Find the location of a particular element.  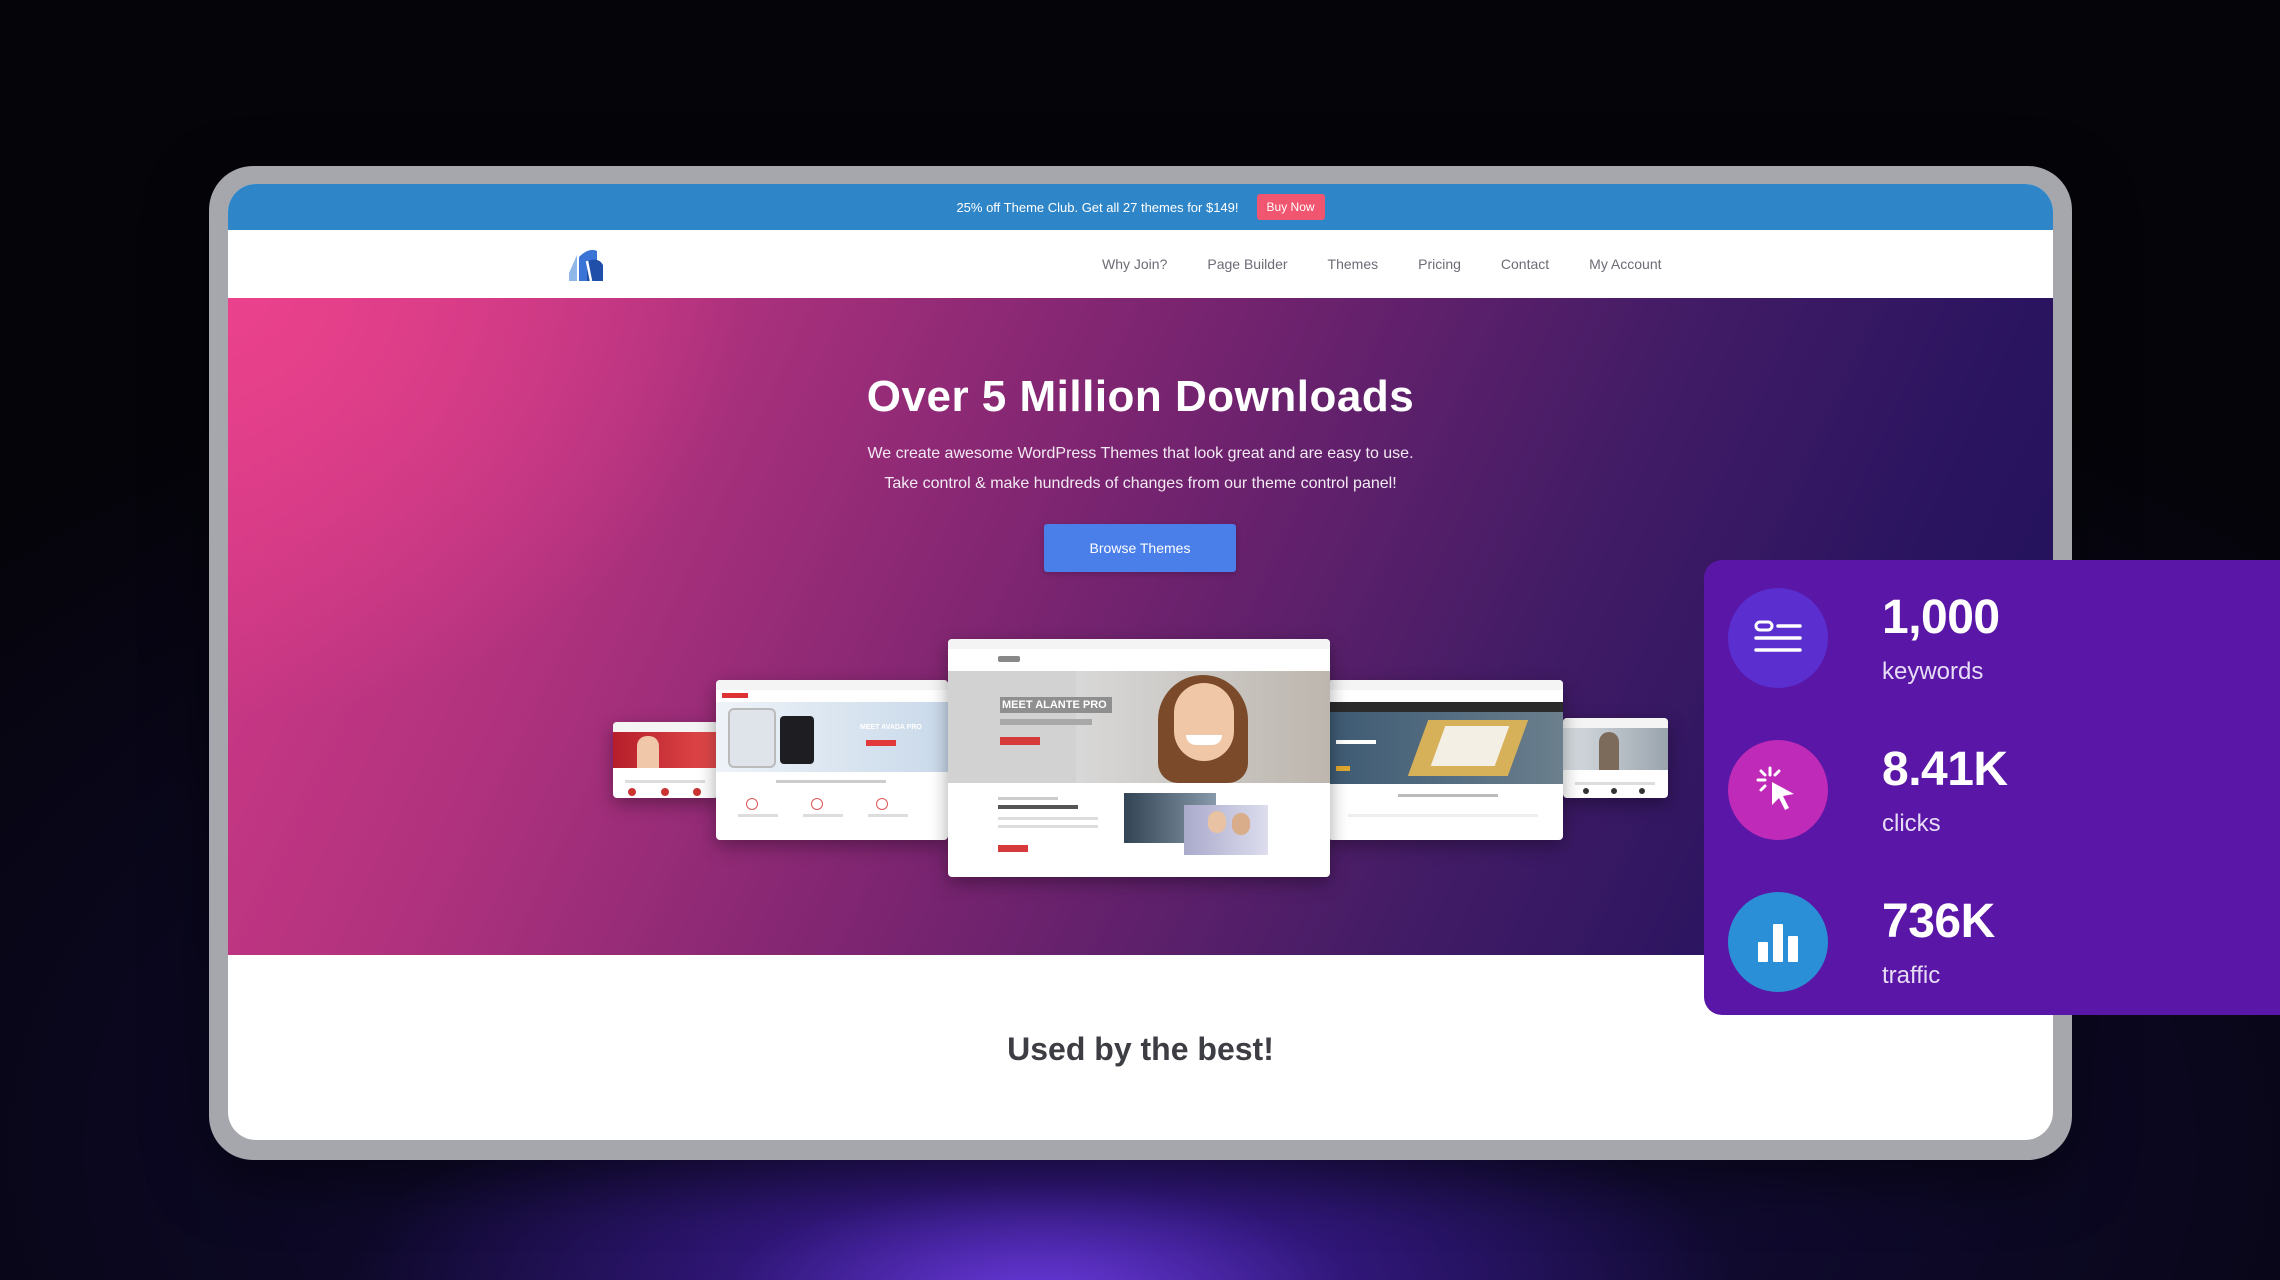

thumb-heading: MEET ALANTE PRO is located at coordinates (1054, 705).